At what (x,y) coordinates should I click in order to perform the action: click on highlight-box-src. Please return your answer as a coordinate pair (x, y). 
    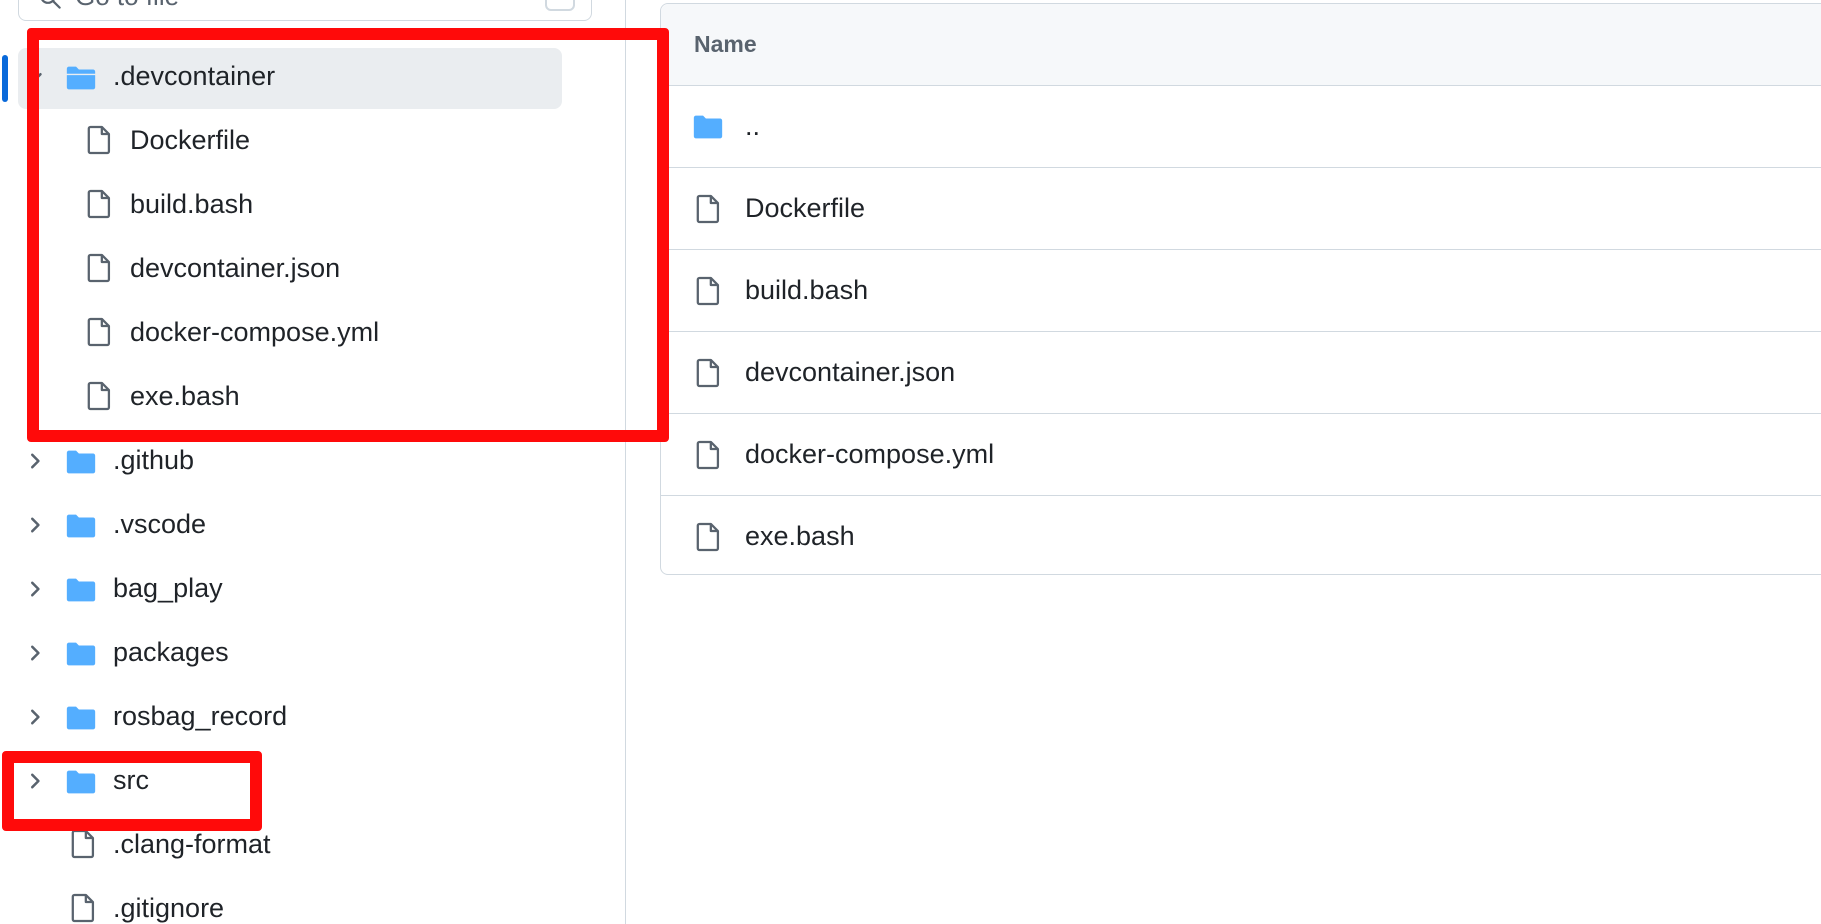
    Looking at the image, I should click on (132, 791).